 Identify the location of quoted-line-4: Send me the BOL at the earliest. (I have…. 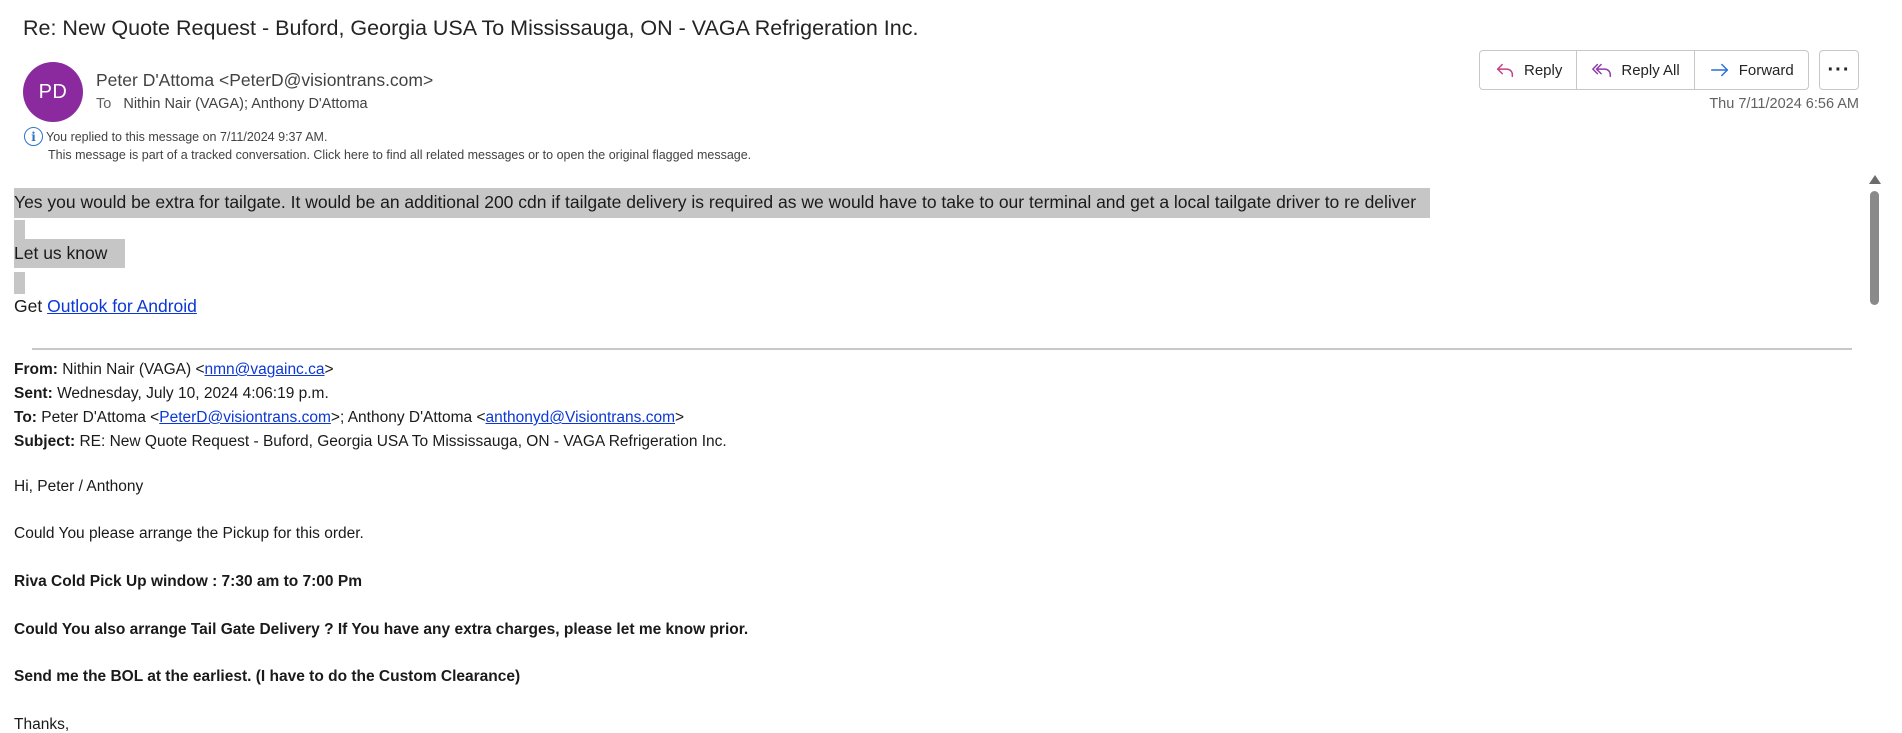
(267, 676).